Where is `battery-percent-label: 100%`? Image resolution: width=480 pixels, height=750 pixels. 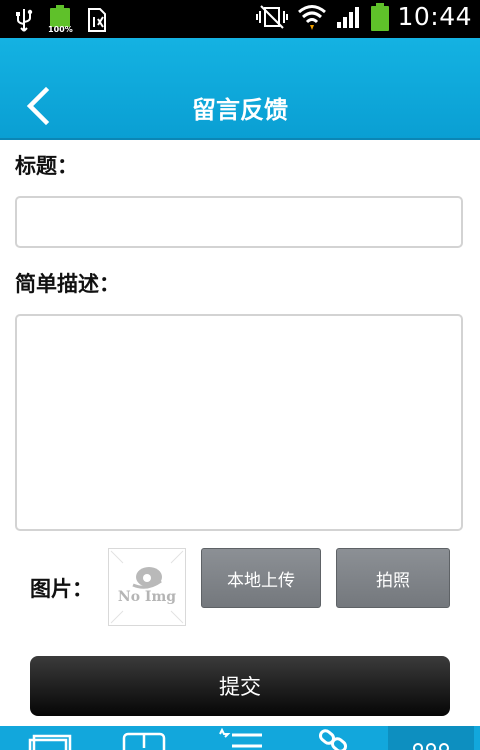
battery-percent-label: 100% is located at coordinates (60, 29).